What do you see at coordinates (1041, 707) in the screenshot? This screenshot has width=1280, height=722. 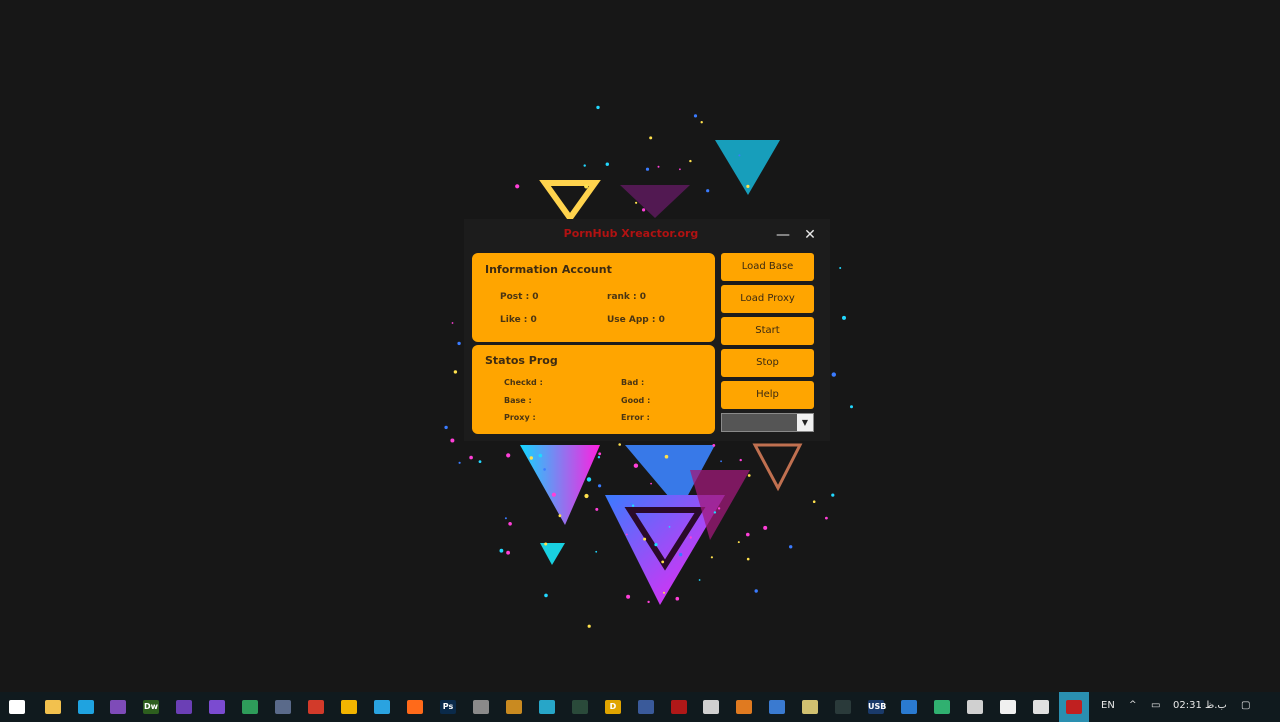 I see `gear-icon` at bounding box center [1041, 707].